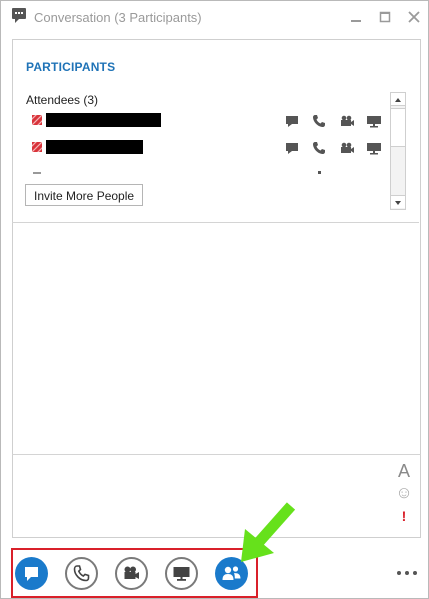  Describe the element at coordinates (214, 17) in the screenshot. I see `title-bar: Conversation (3 Participants)` at that location.